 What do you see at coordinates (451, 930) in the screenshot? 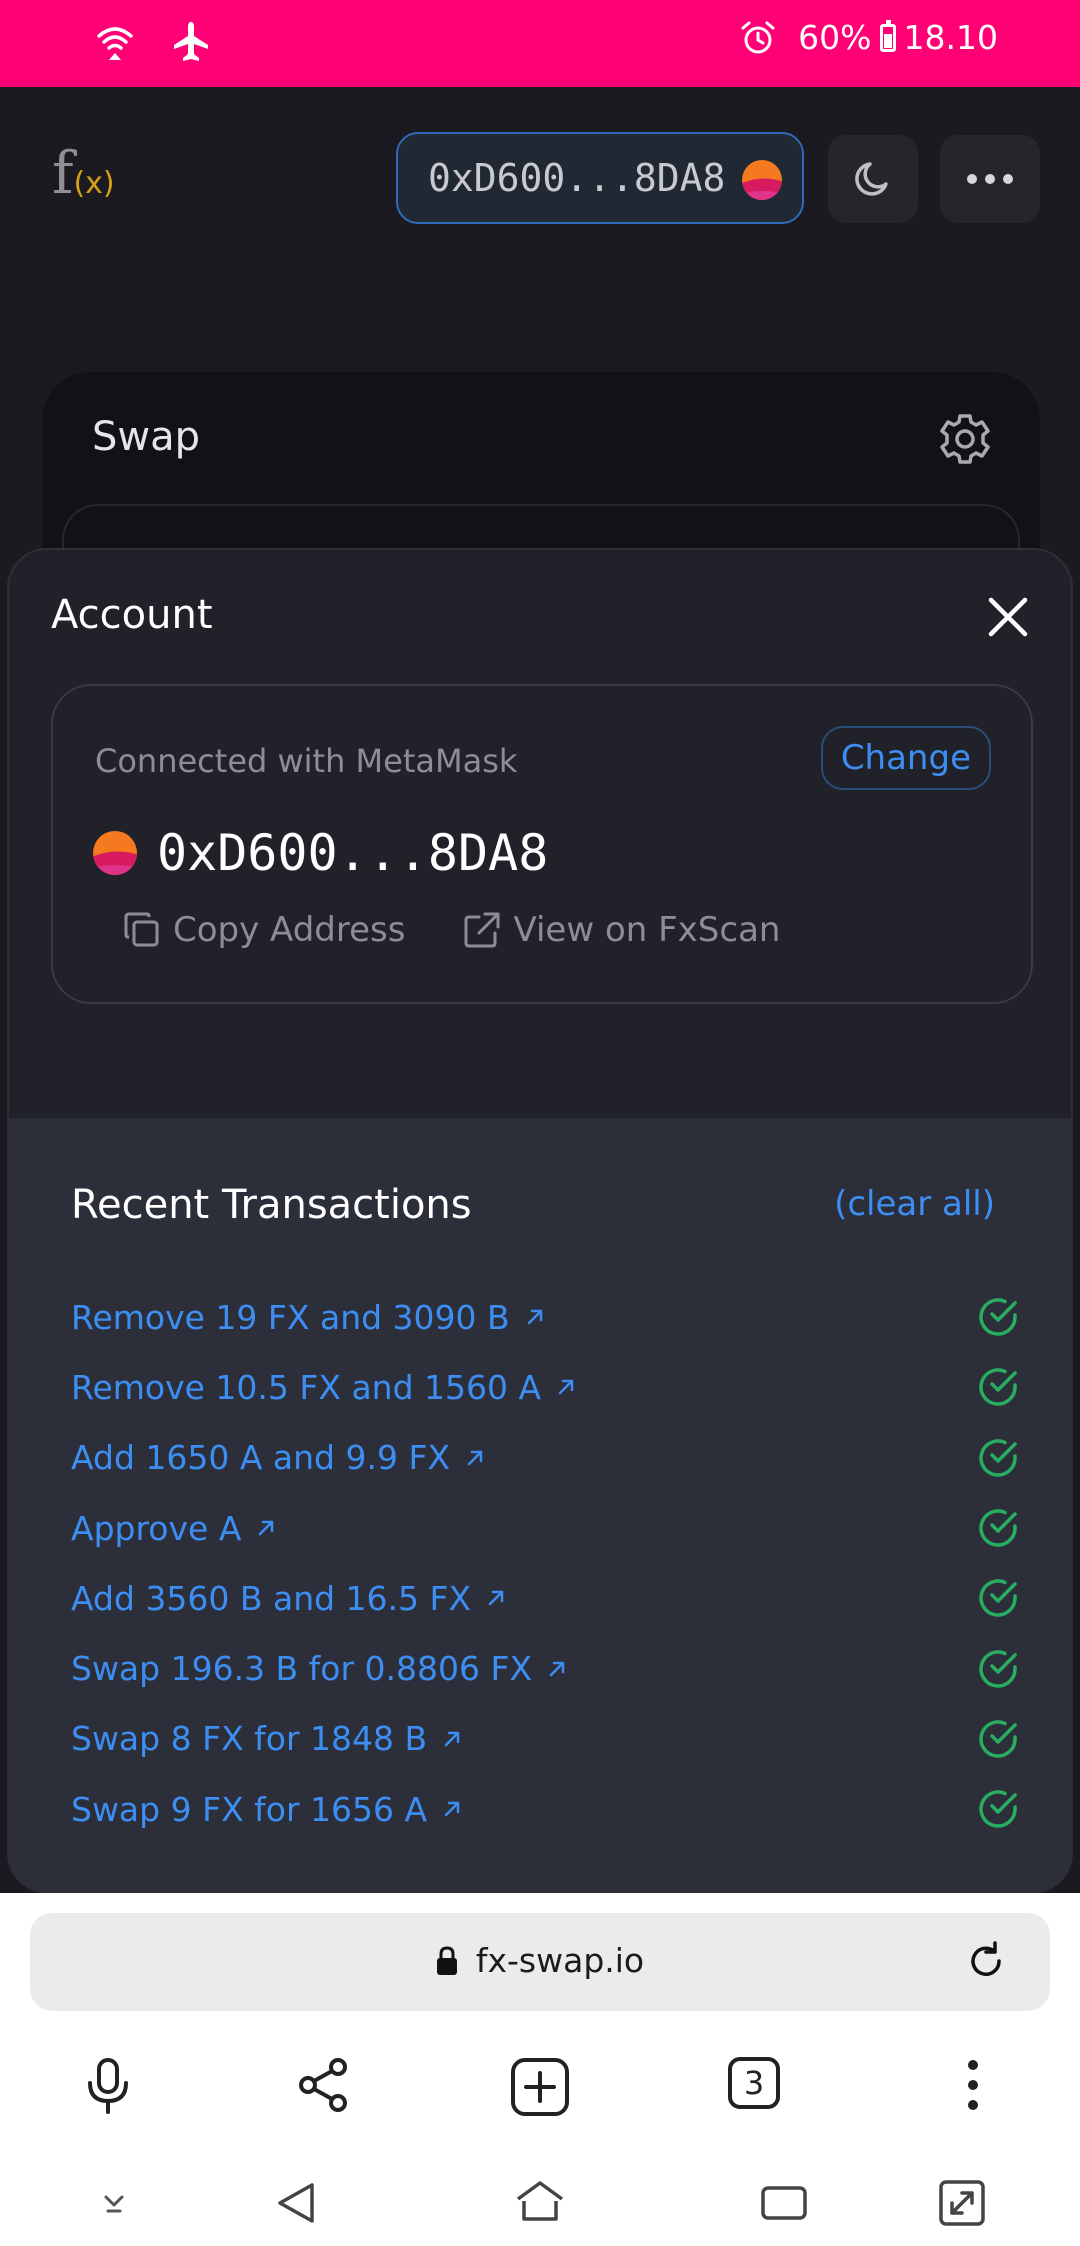
I see `account-actions: Copy Address View on FxScan` at bounding box center [451, 930].